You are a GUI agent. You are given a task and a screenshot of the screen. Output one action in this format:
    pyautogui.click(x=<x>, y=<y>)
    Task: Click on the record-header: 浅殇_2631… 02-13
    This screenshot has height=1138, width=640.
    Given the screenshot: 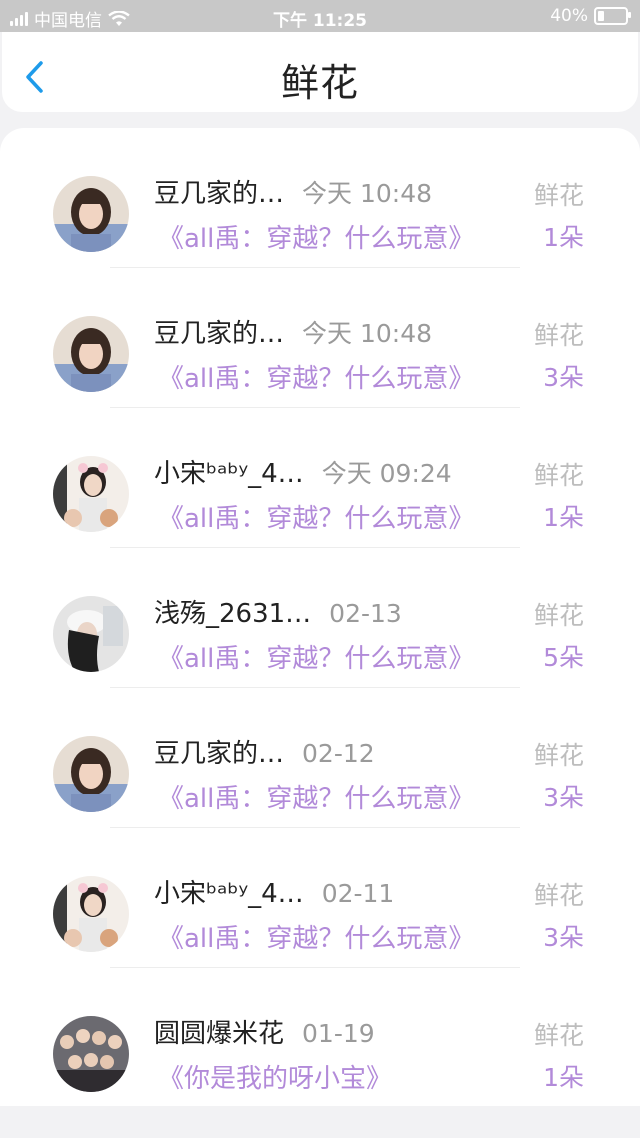 What is the action you would take?
    pyautogui.click(x=278, y=611)
    